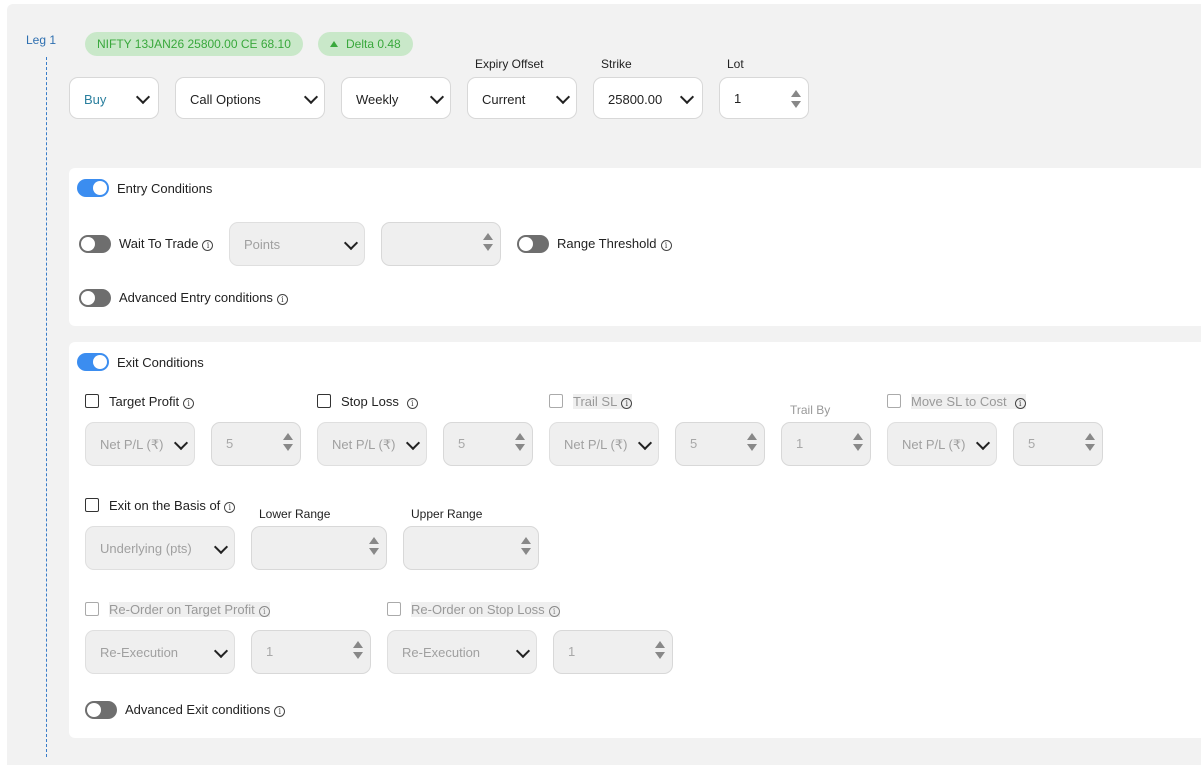 The height and width of the screenshot is (765, 1201). Describe the element at coordinates (533, 244) in the screenshot. I see `range-threshold-toggle` at that location.